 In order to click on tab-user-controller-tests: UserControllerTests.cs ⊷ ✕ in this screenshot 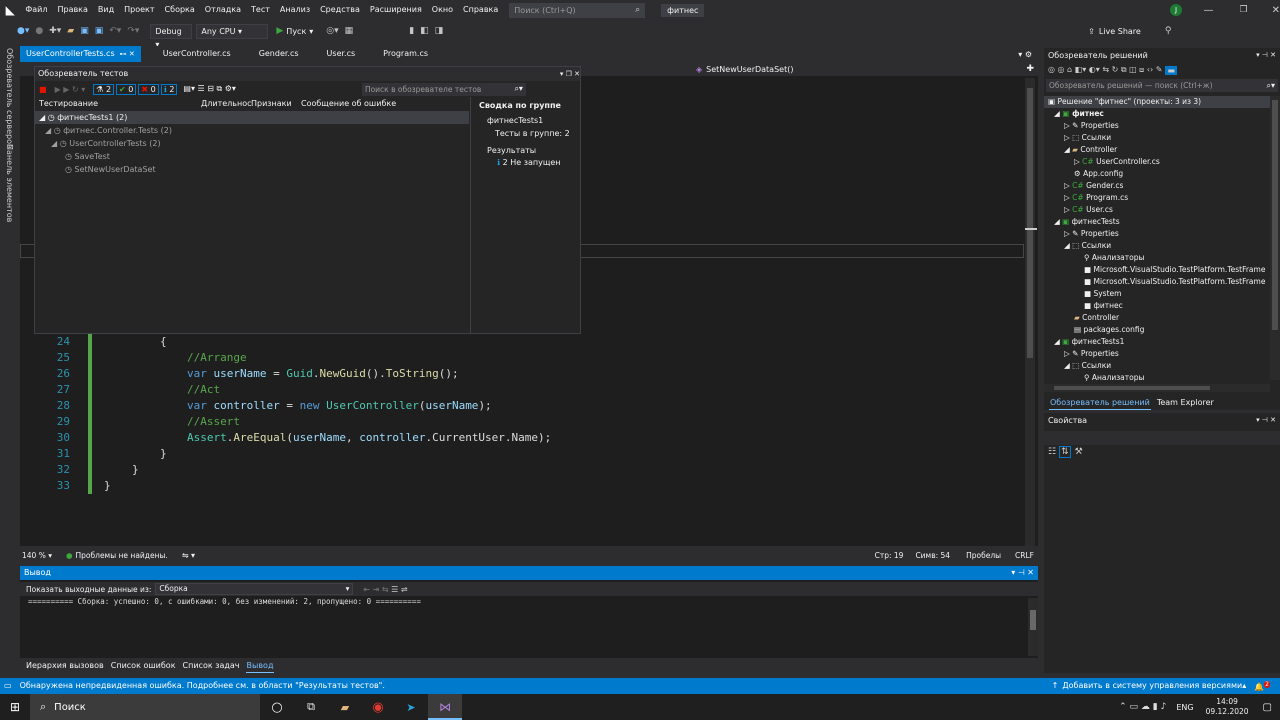, I will do `click(80, 54)`.